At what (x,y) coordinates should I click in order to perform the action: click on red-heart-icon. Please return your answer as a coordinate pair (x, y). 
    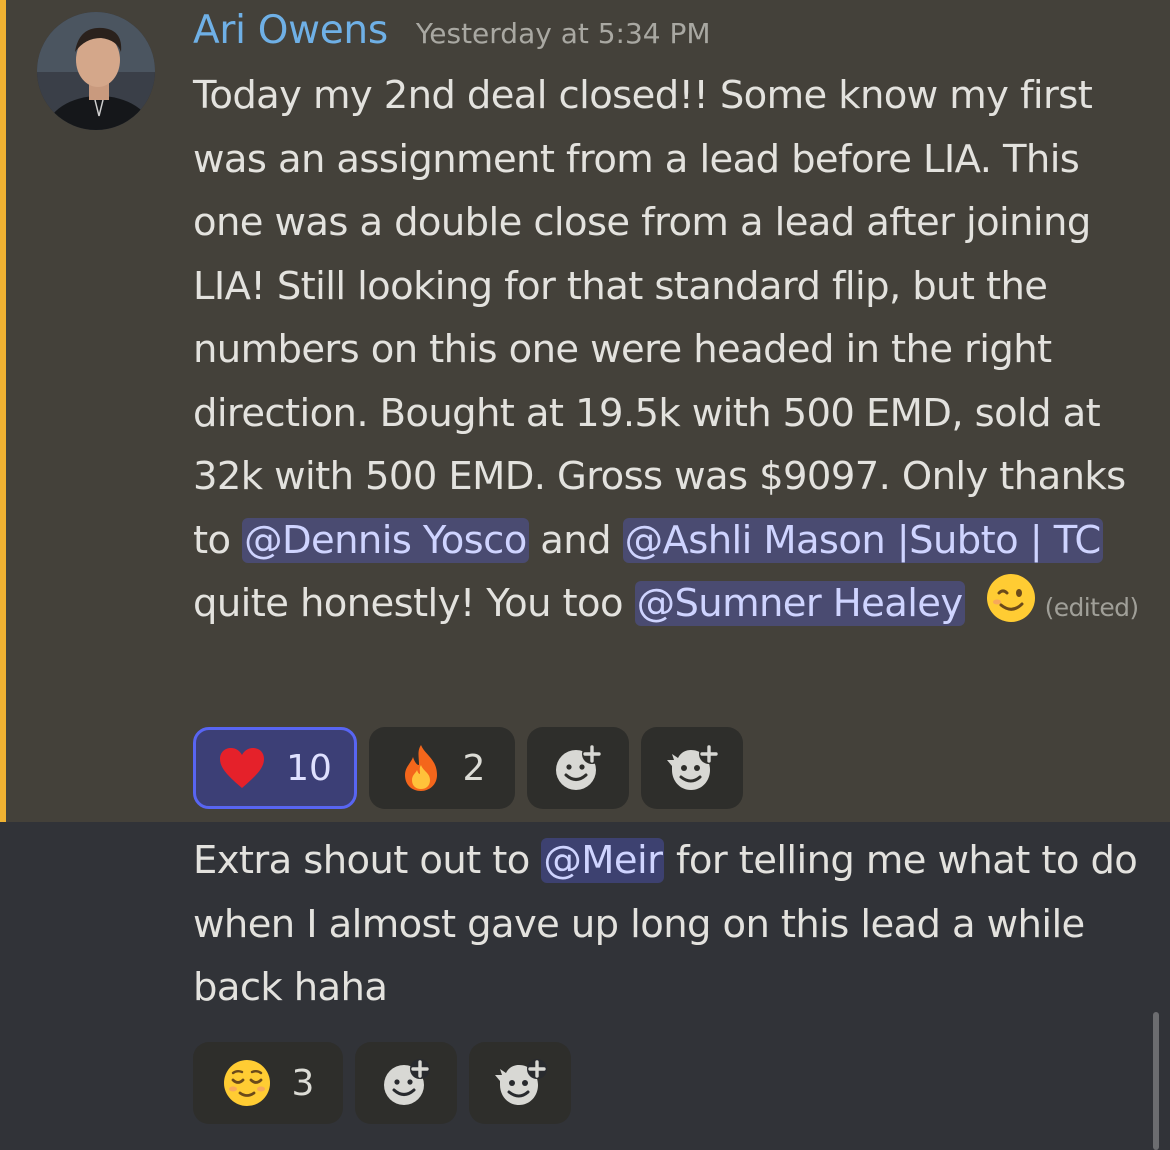
    Looking at the image, I should click on (242, 768).